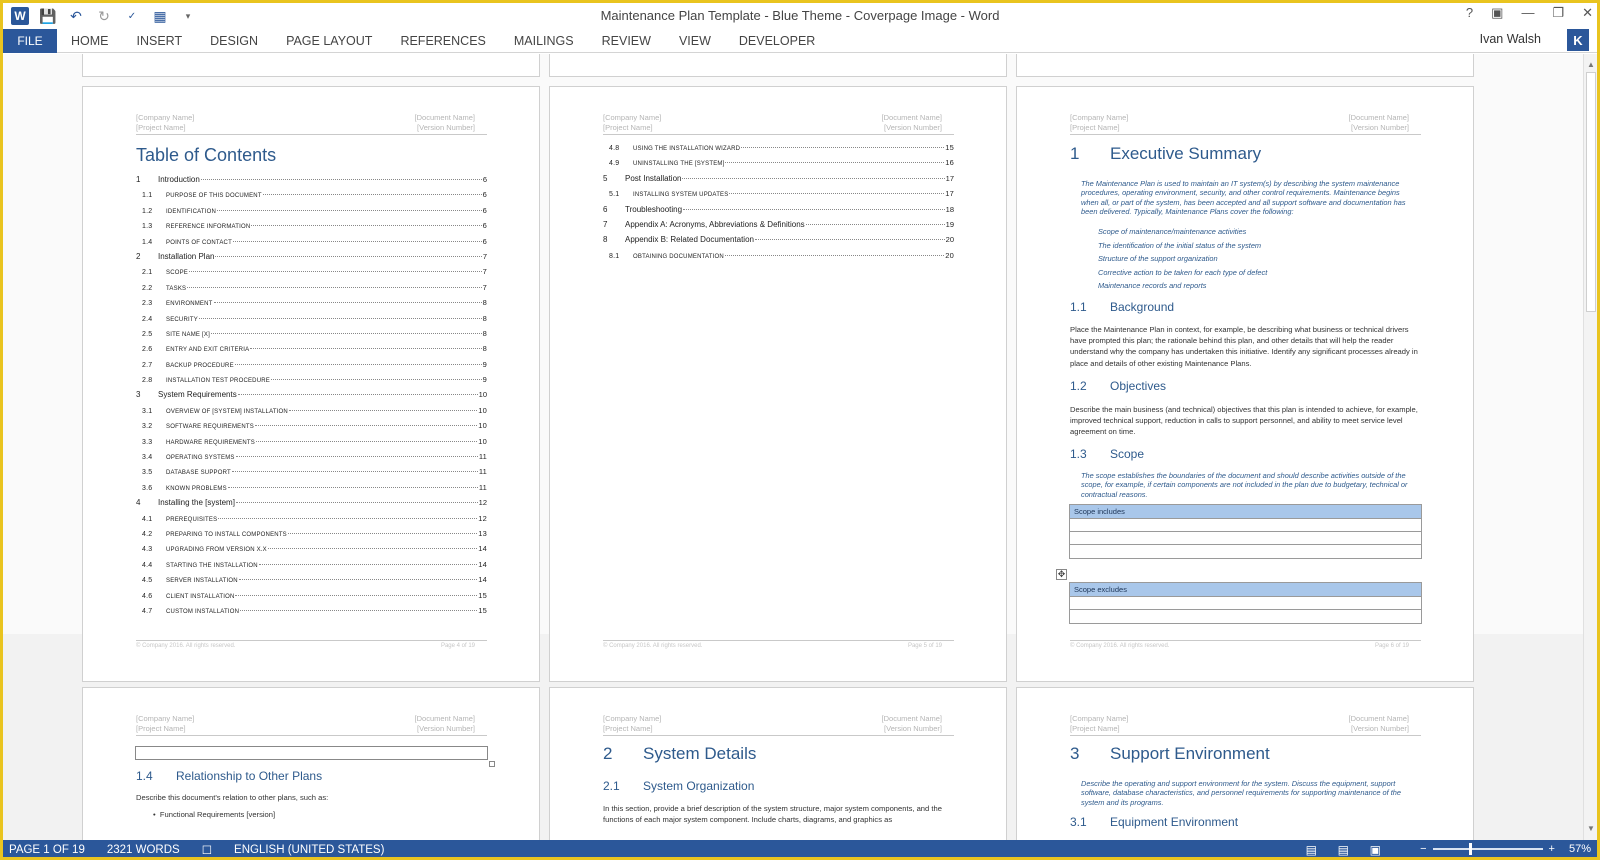 The height and width of the screenshot is (860, 1600). Describe the element at coordinates (143, 850) in the screenshot. I see `word-count: 2321 WORDS` at that location.